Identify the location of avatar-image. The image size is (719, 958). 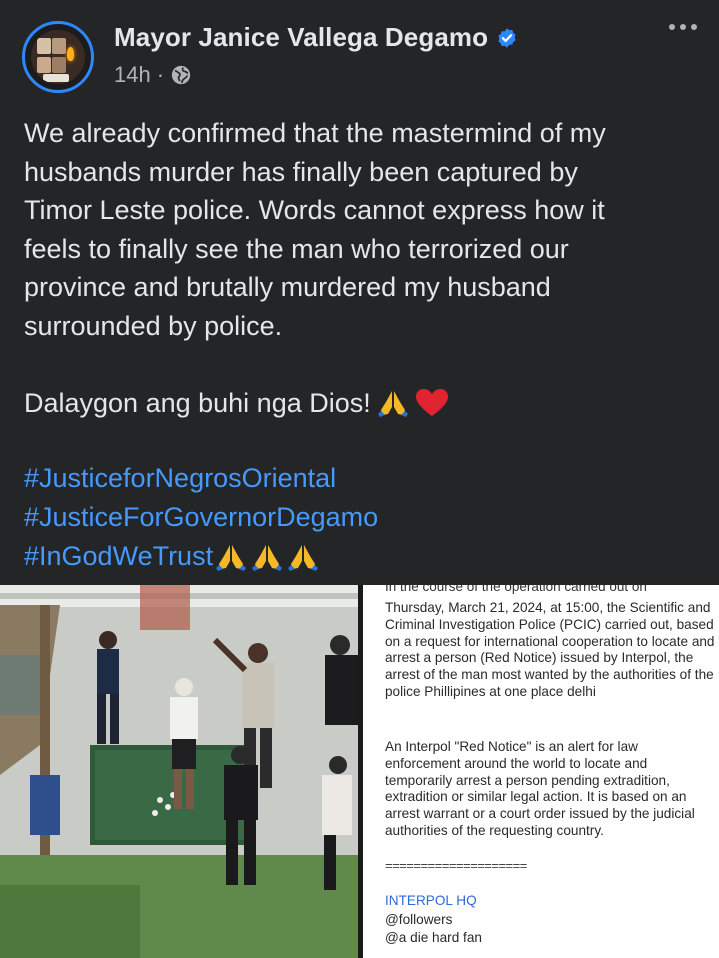
(58, 57).